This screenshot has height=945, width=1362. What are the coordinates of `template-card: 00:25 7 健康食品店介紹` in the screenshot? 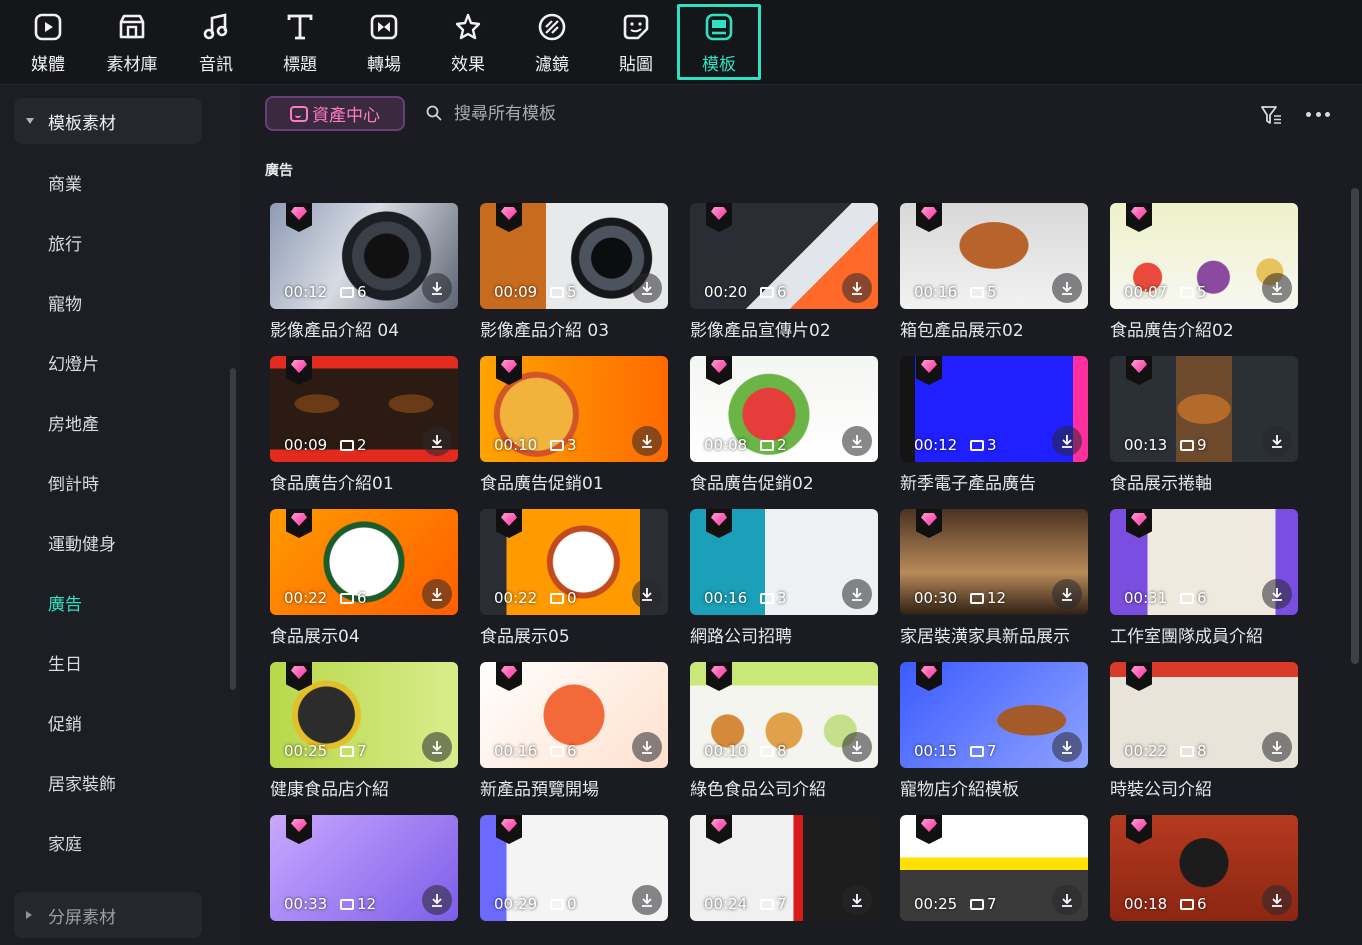 It's located at (364, 731).